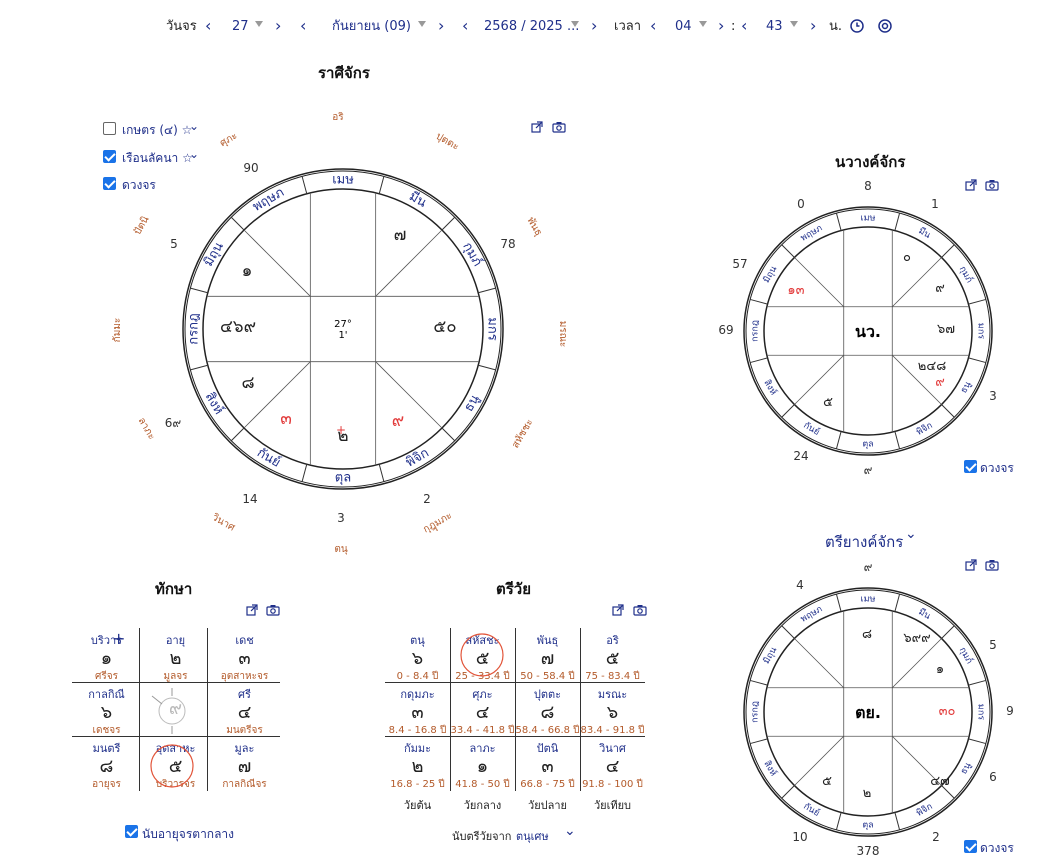  I want to click on triyang-chart-title: ตรียางค์จักร, so click(864, 542).